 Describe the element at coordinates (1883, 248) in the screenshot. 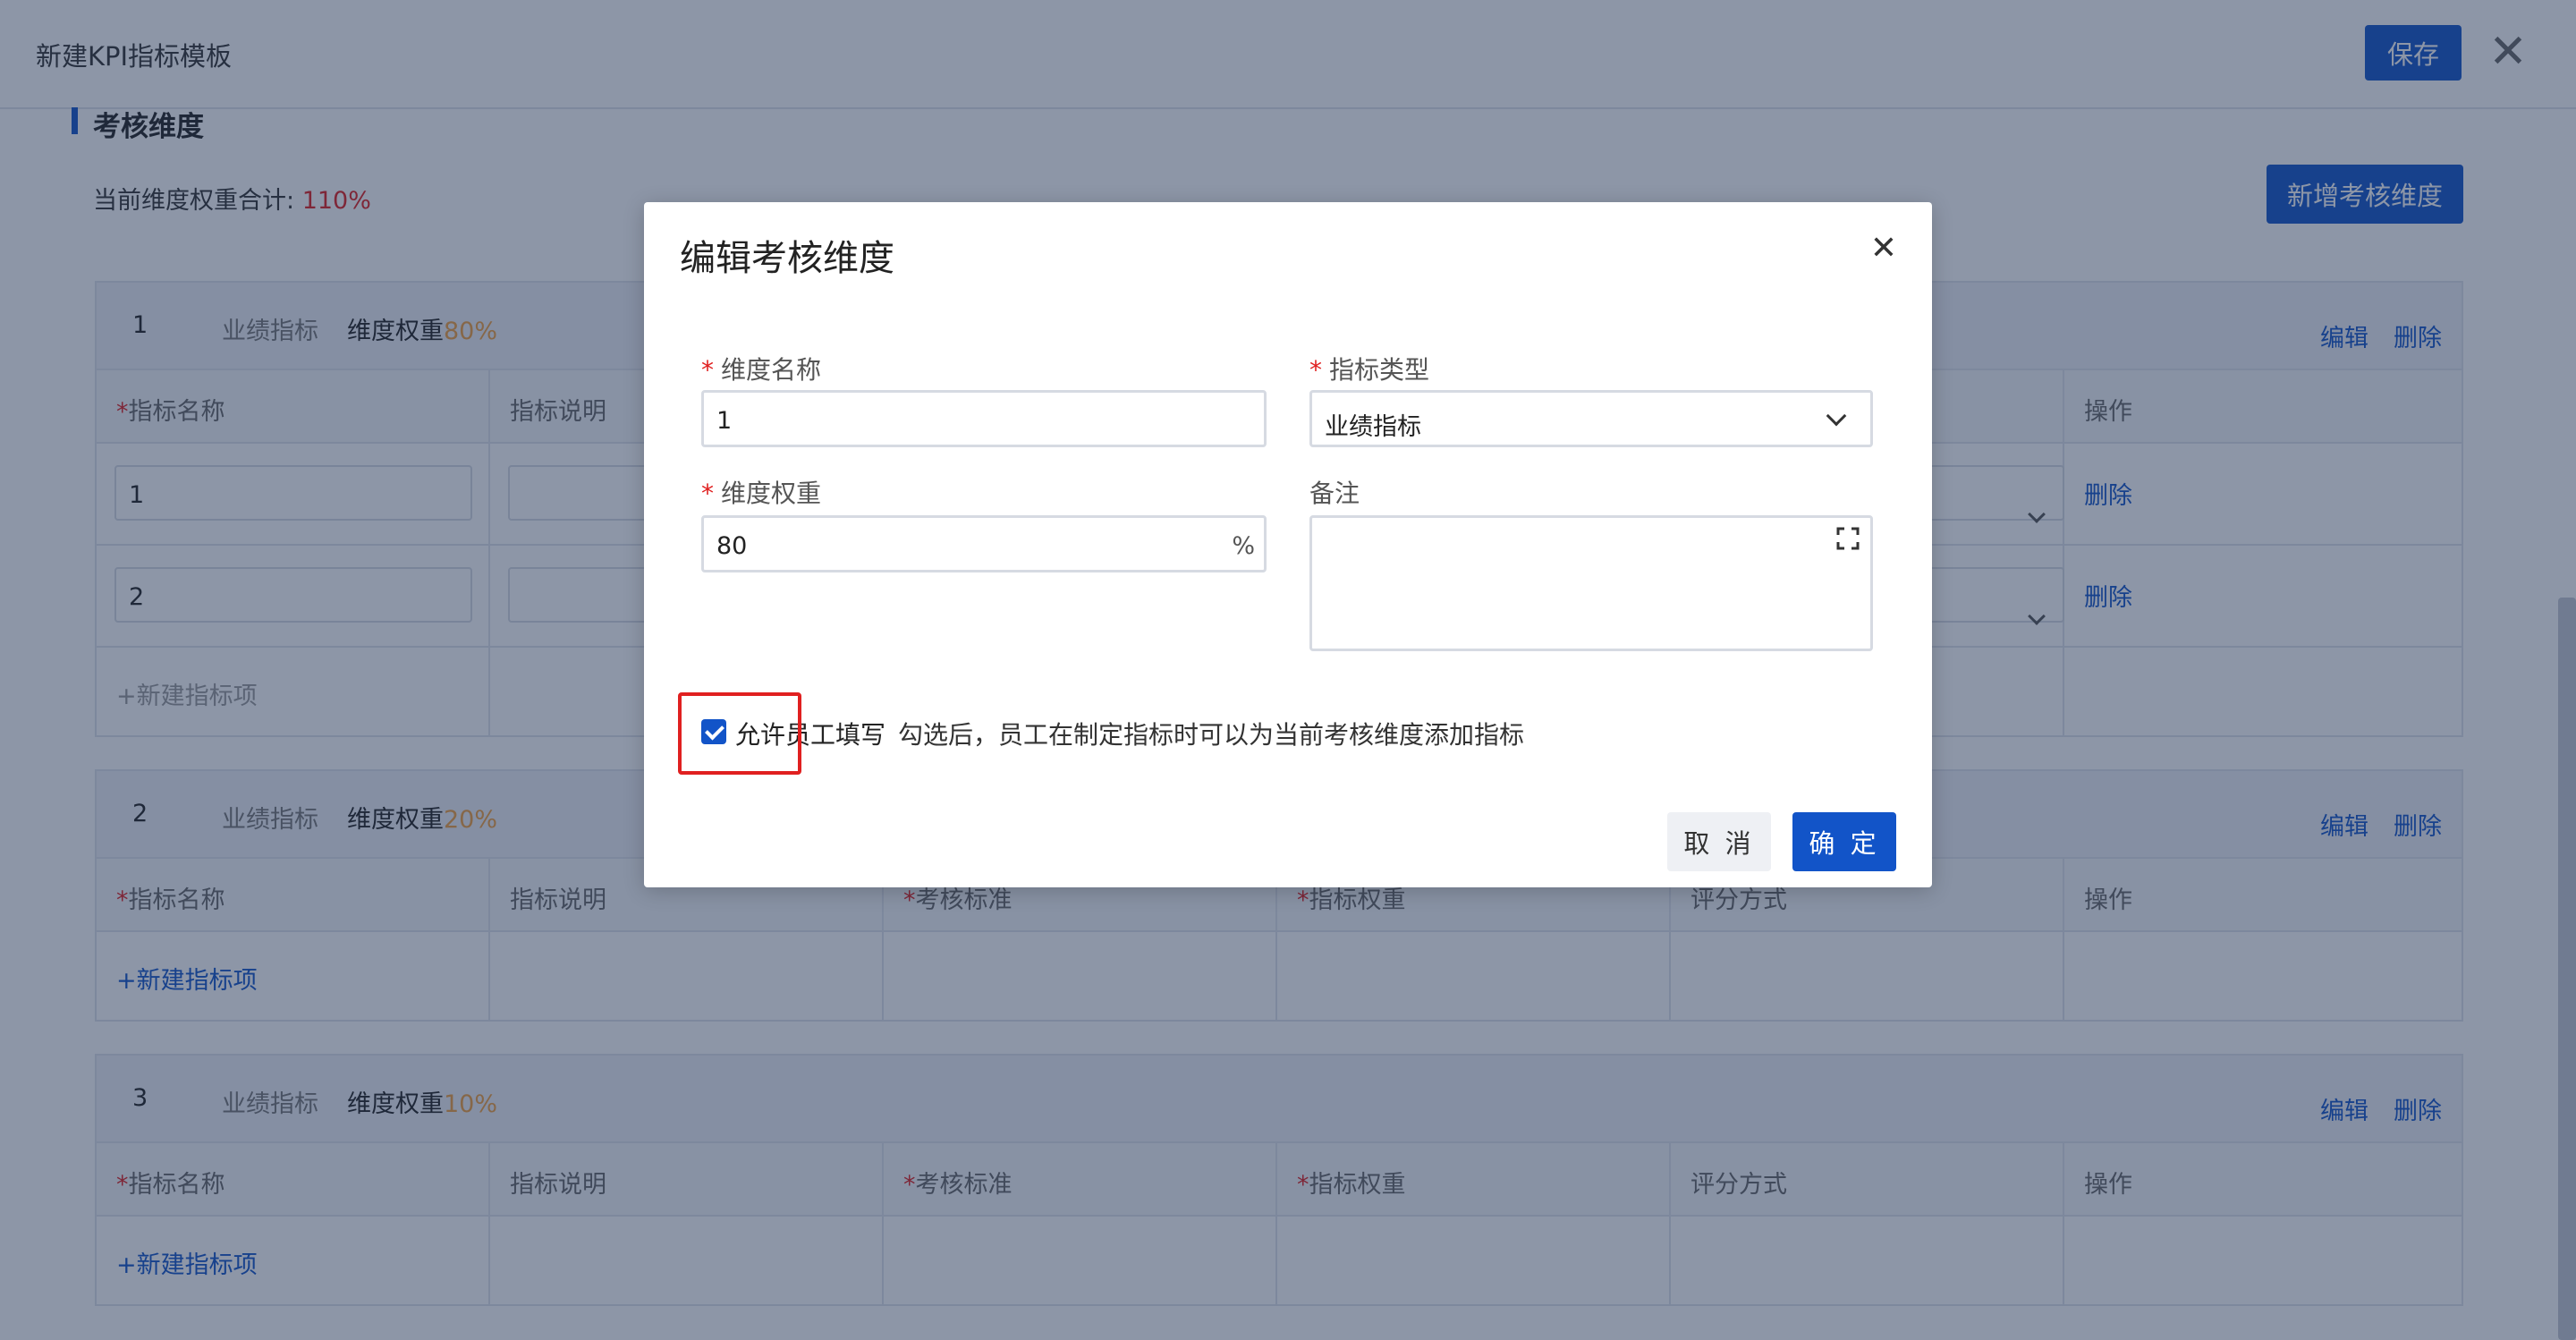

I see `close-icon: ✕` at that location.